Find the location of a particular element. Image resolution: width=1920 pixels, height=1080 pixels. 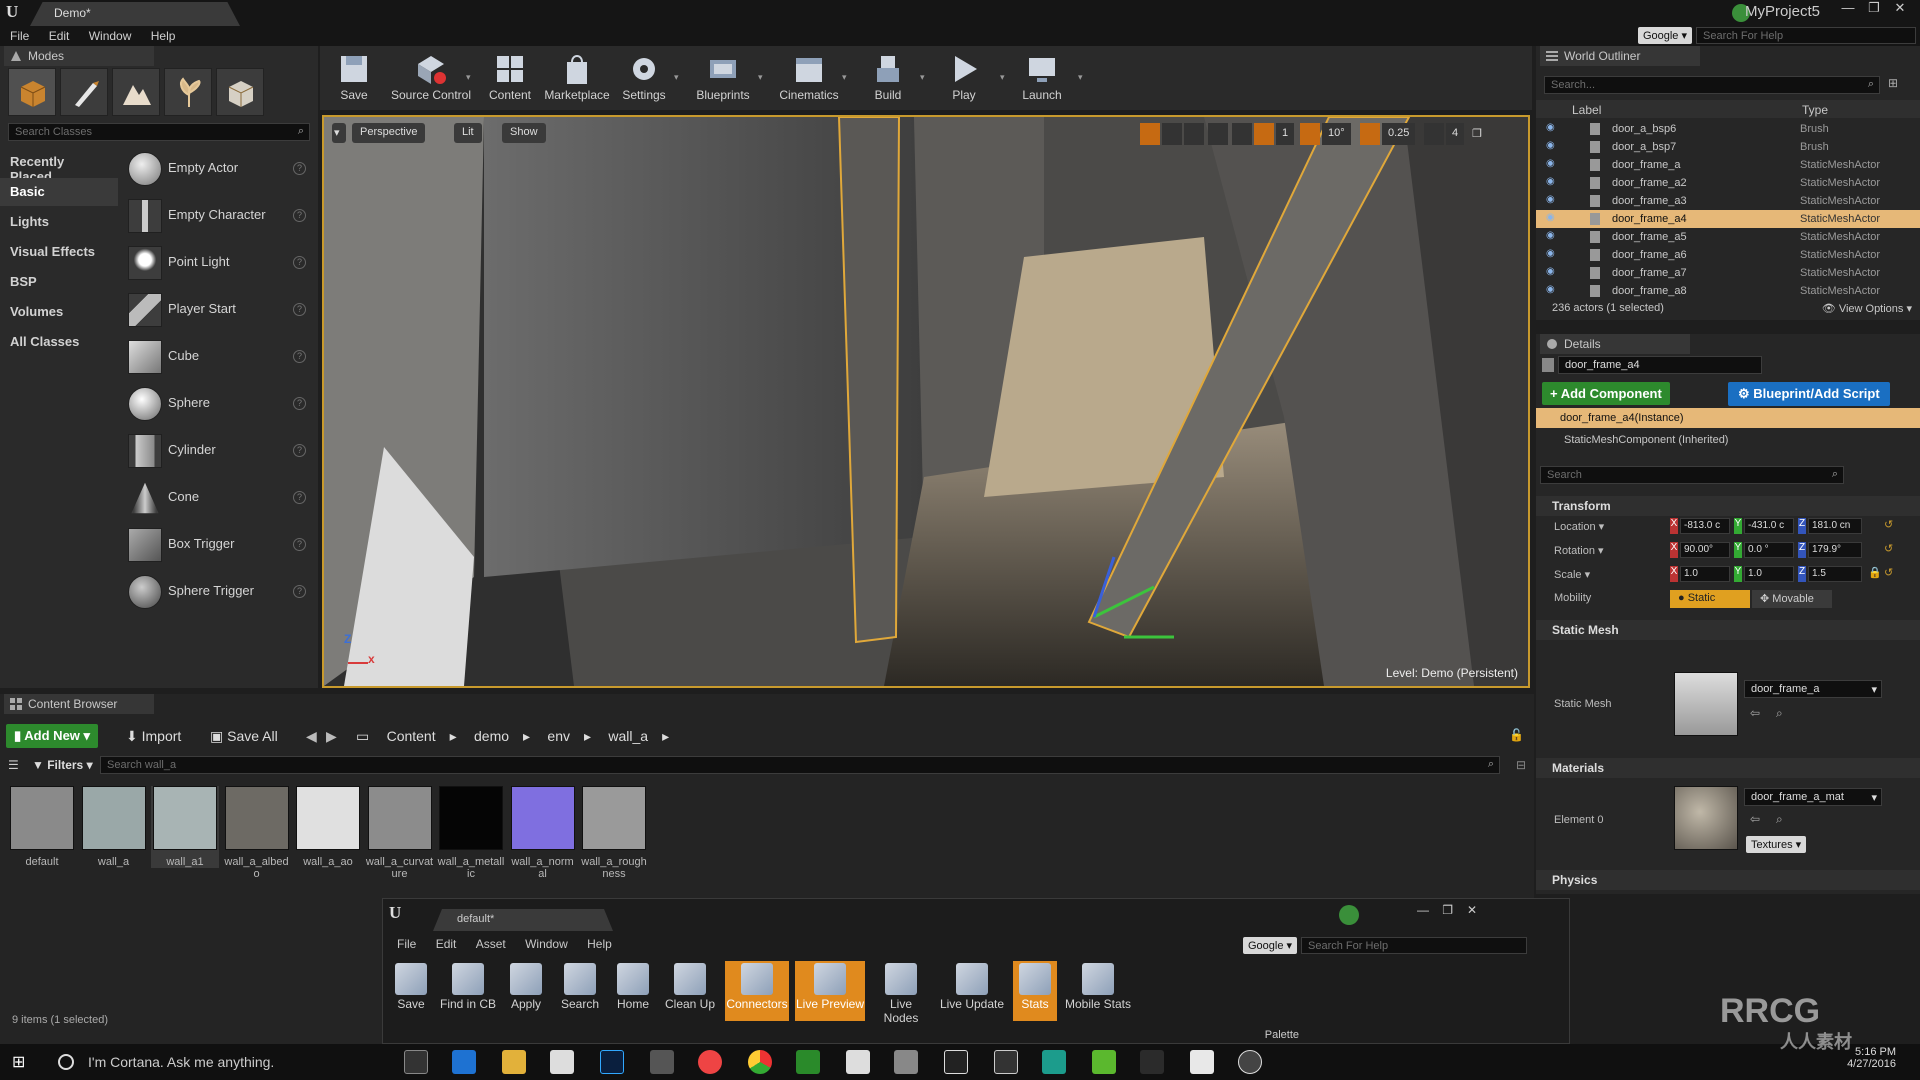

blueprints-dropdown-icon: ▾ is located at coordinates (760, 77).